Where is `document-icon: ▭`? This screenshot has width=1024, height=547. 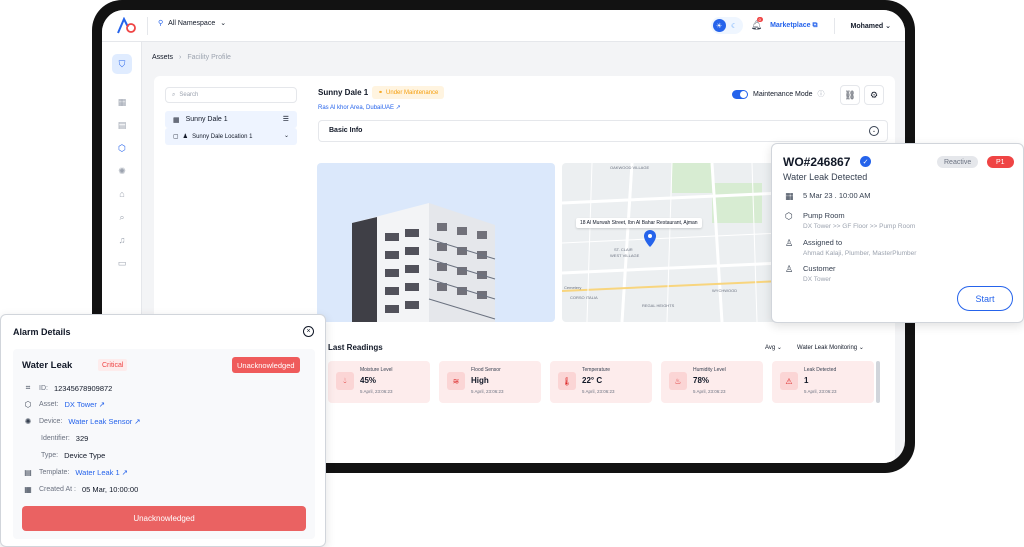
document-icon: ▭ is located at coordinates (122, 263).